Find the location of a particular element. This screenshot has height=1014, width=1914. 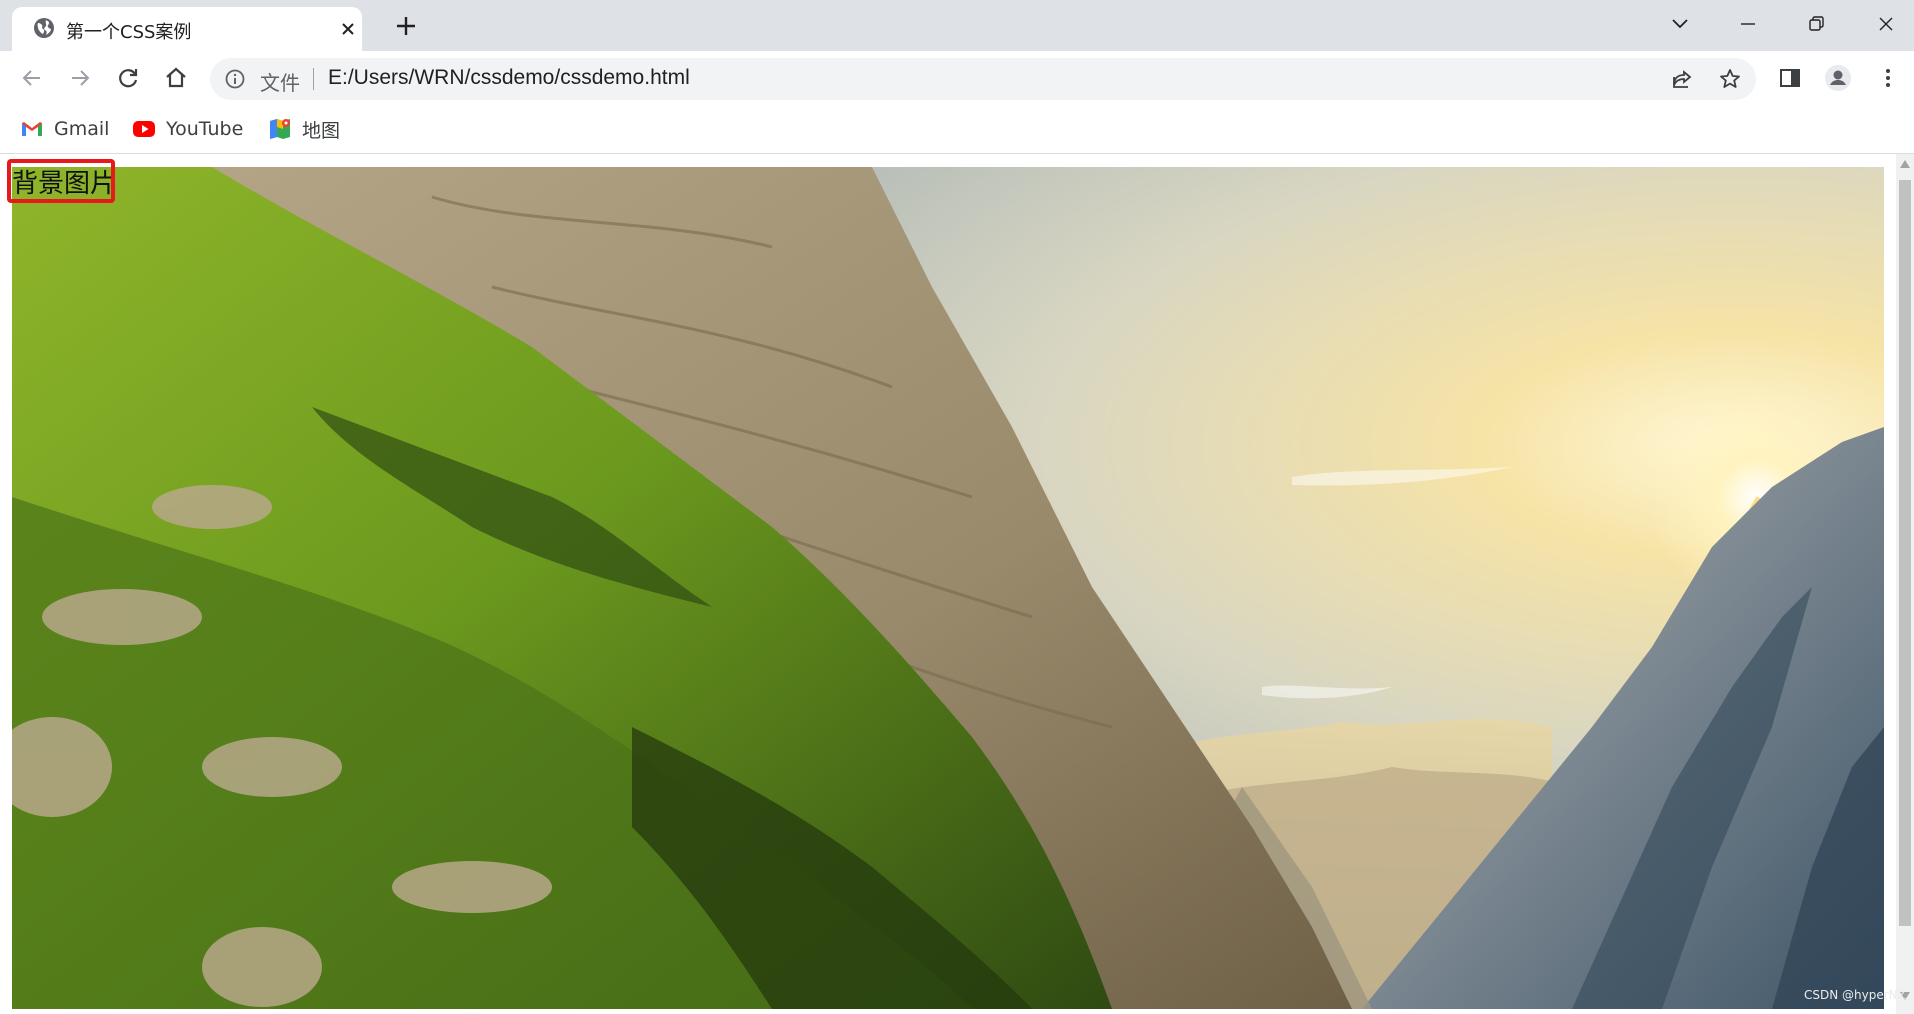

new-tab-button is located at coordinates (406, 26).